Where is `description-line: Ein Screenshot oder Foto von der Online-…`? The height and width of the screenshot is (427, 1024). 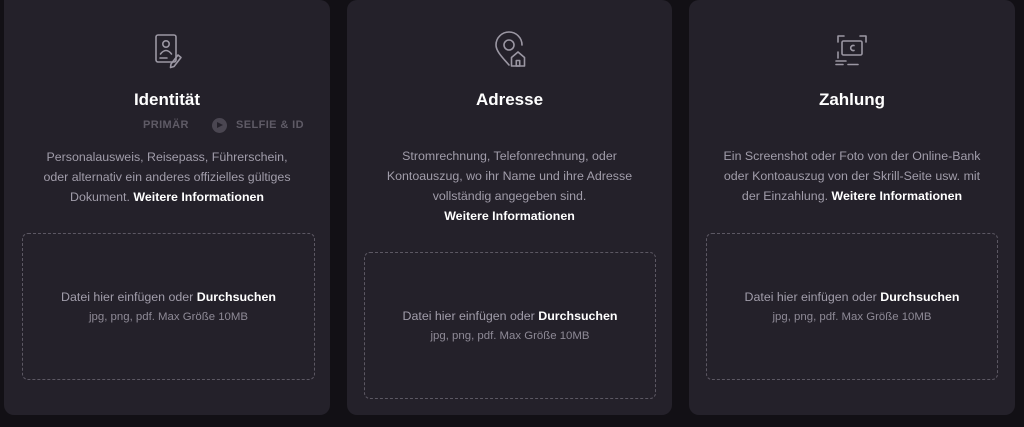 description-line: Ein Screenshot oder Foto von der Online-… is located at coordinates (852, 156).